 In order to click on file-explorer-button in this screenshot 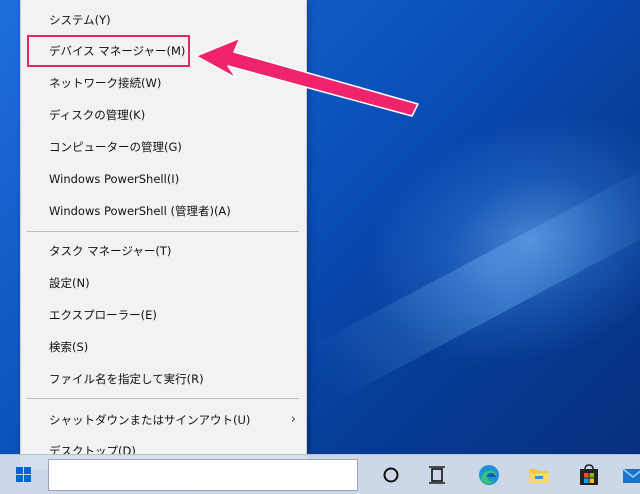, I will do `click(539, 474)`.